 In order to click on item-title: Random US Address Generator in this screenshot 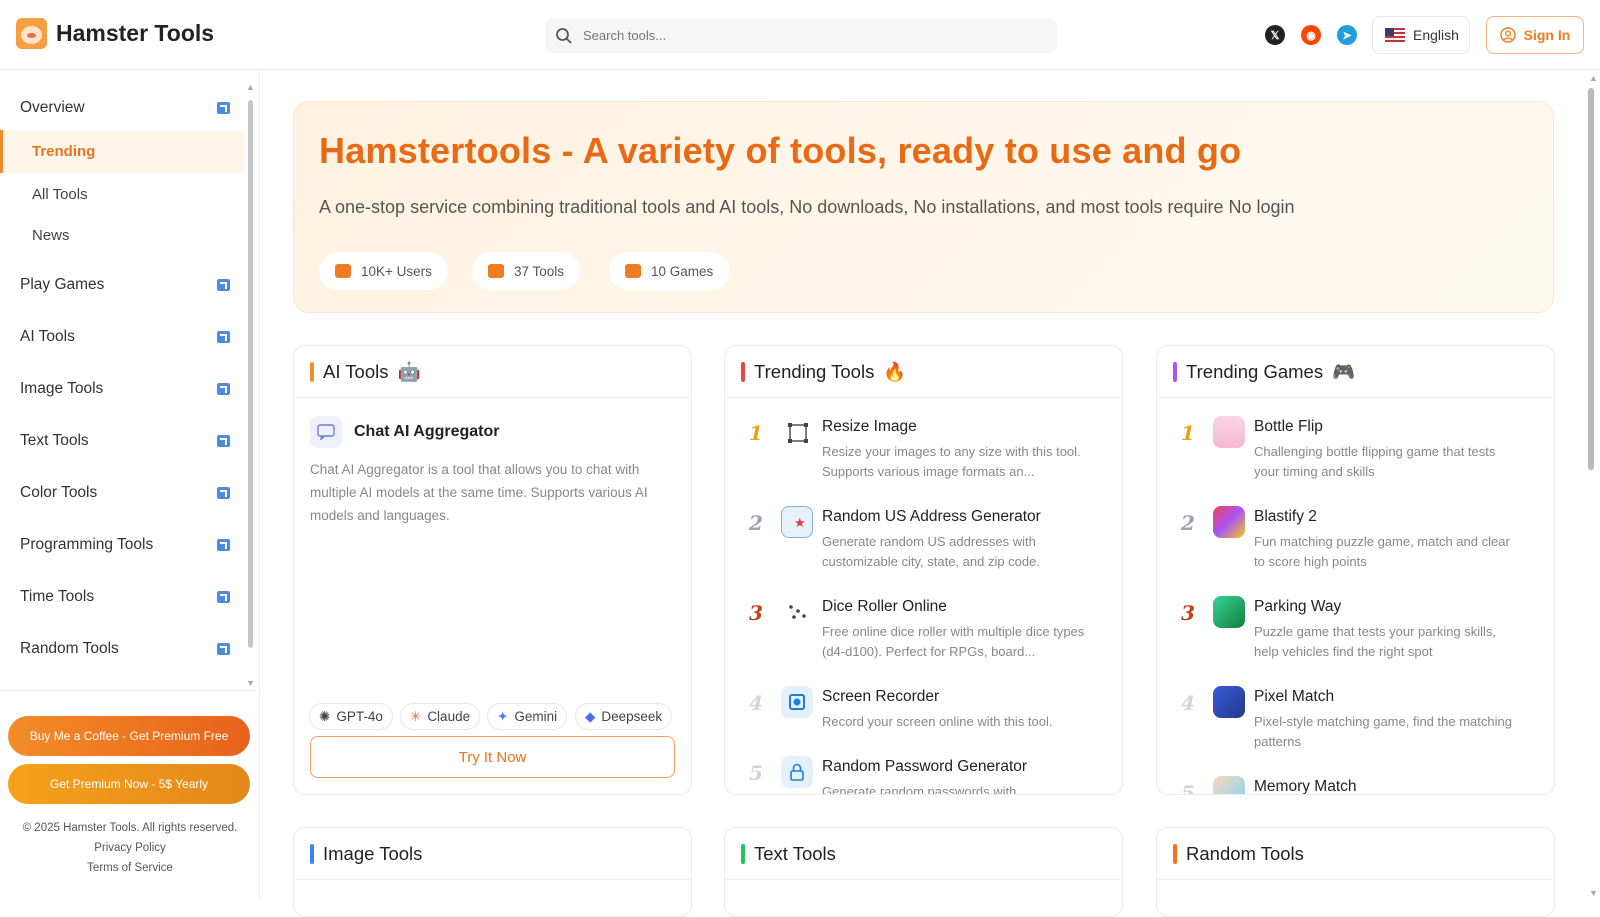, I will do `click(931, 516)`.